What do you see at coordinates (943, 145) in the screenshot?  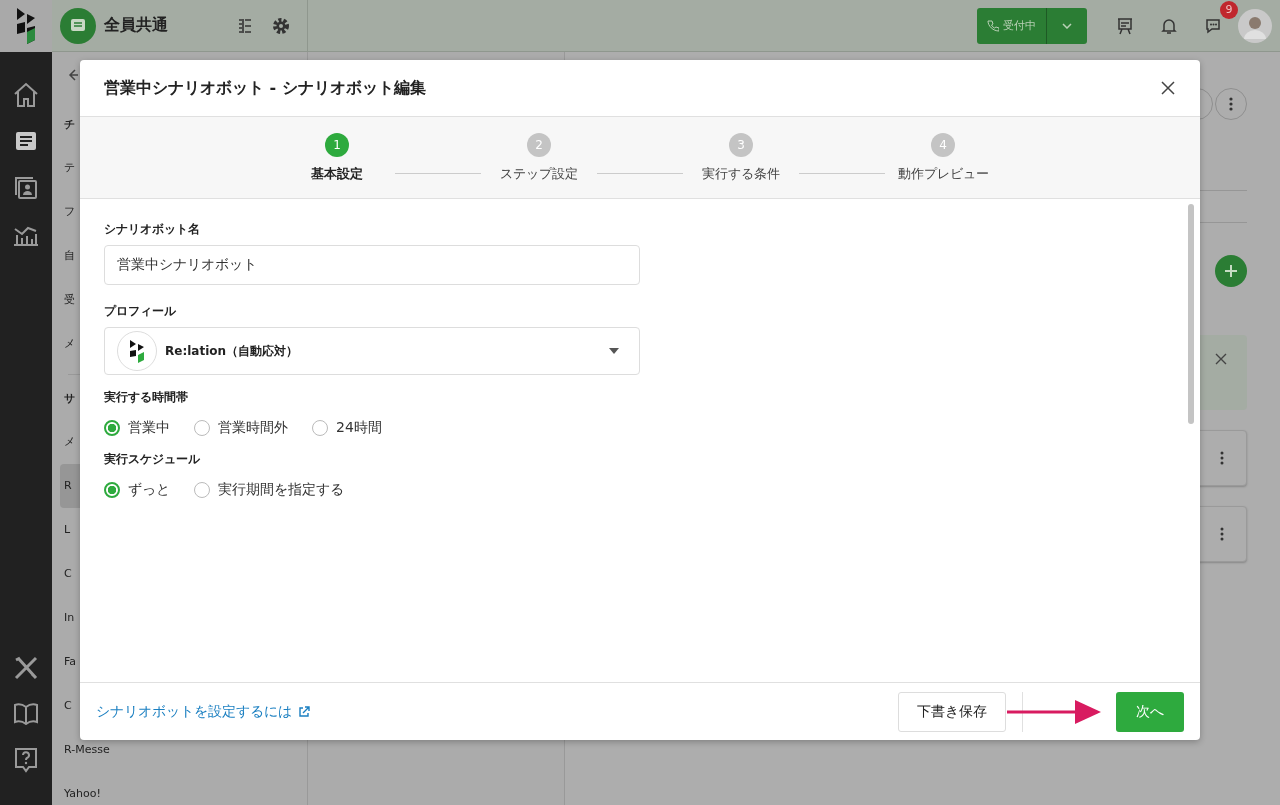 I see `step-number: 4` at bounding box center [943, 145].